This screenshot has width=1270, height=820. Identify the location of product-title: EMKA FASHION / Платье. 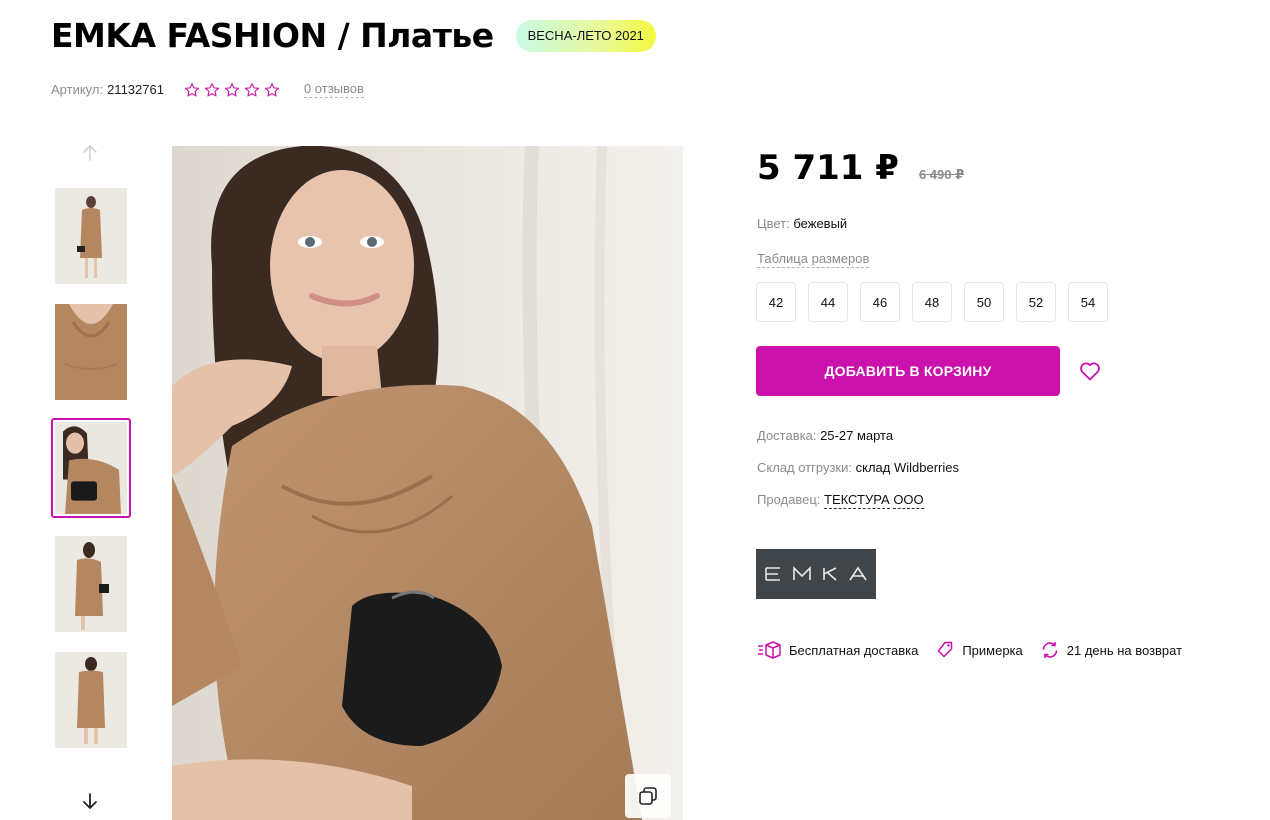
(272, 35).